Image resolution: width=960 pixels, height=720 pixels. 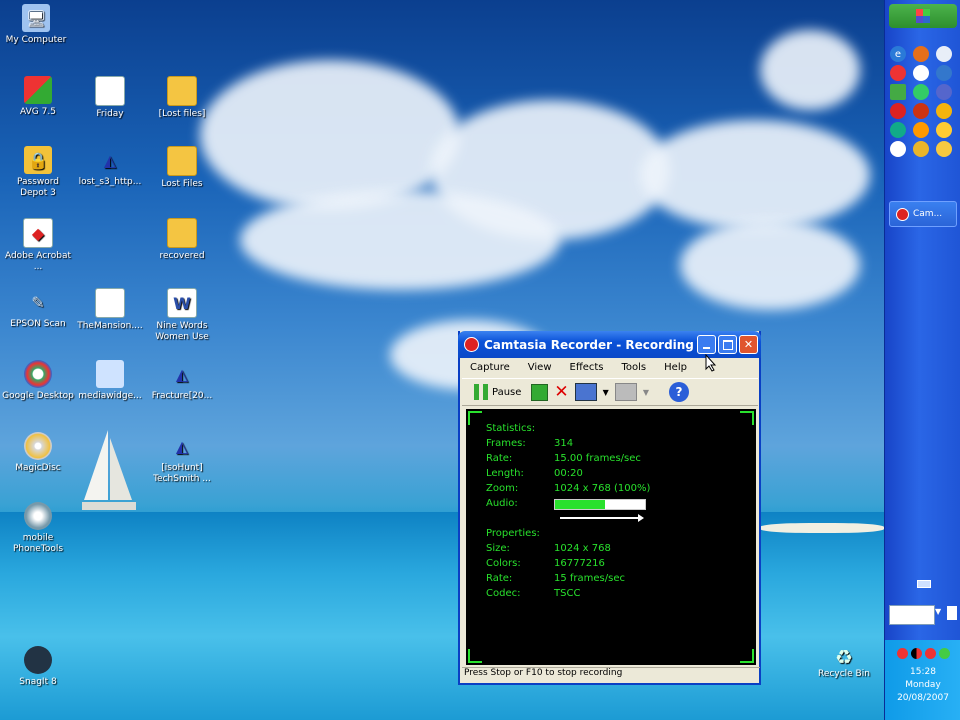 What do you see at coordinates (540, 367) in the screenshot?
I see `menu-view: View` at bounding box center [540, 367].